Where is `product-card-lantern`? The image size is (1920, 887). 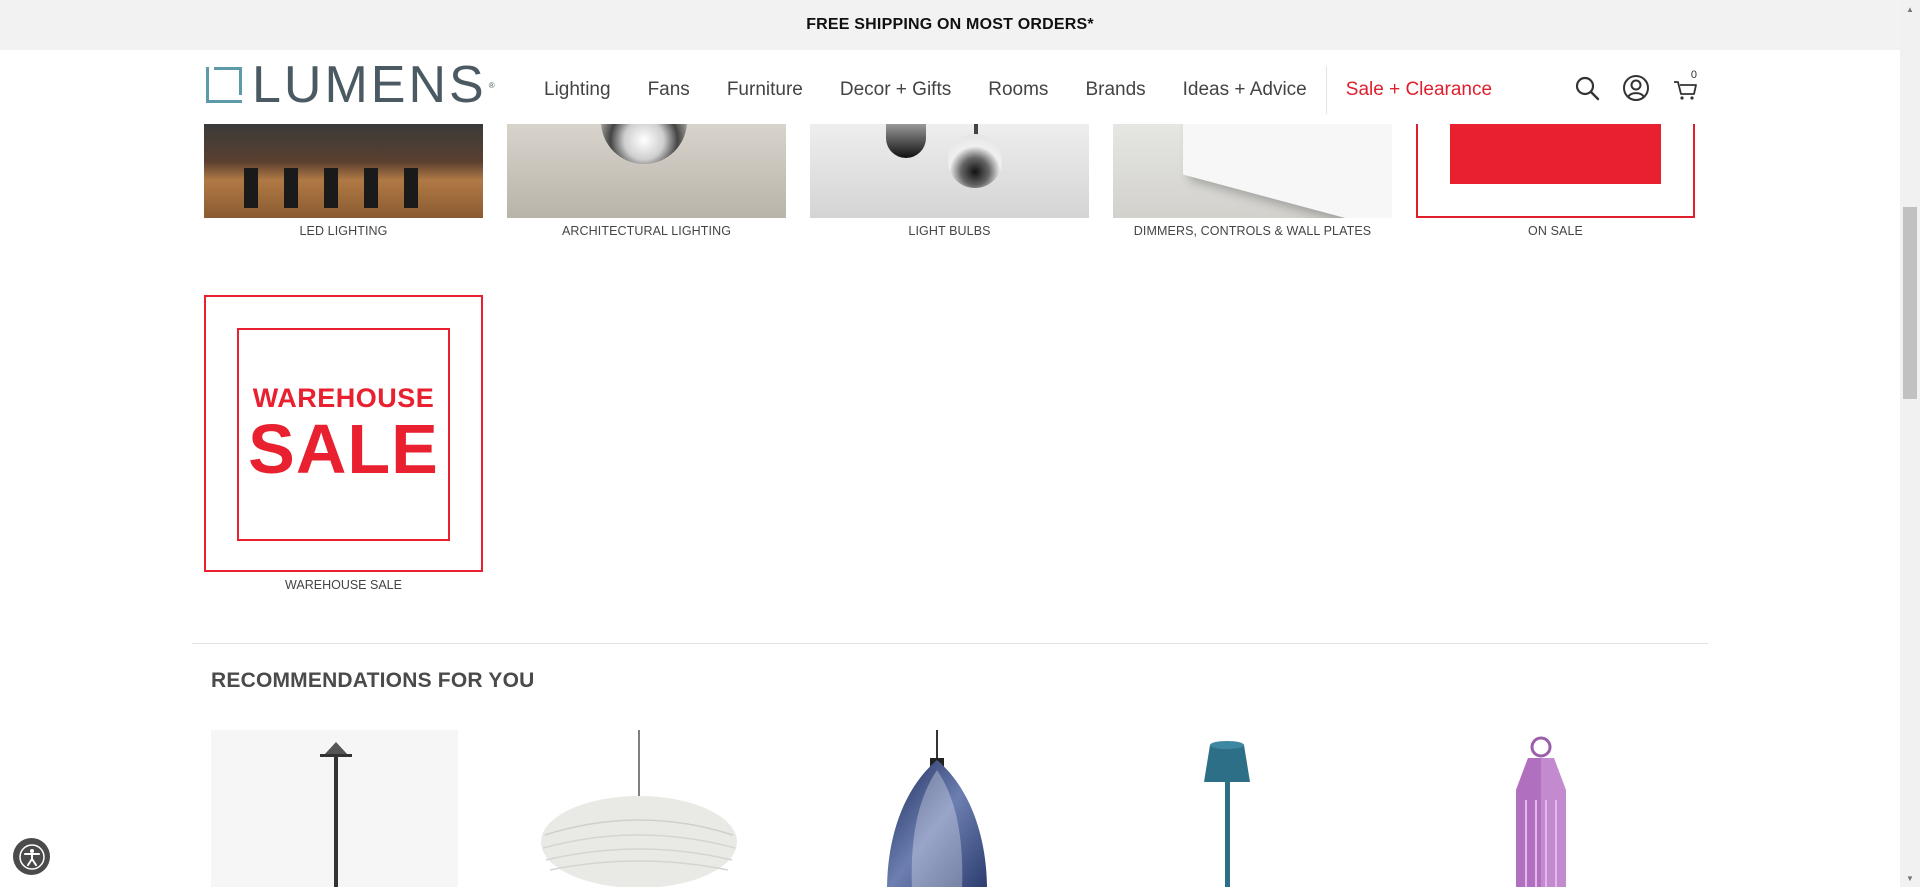
product-card-lantern is located at coordinates (1541, 808).